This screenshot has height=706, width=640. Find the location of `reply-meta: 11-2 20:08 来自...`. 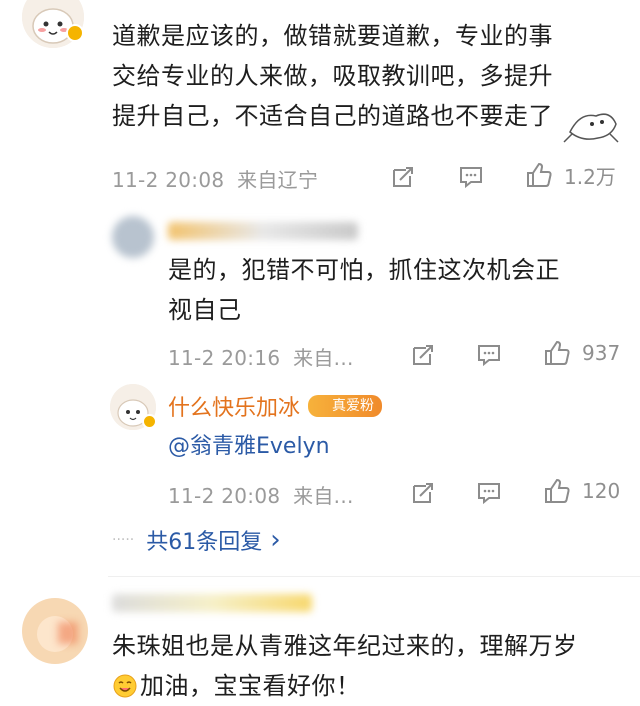

reply-meta: 11-2 20:08 来自... is located at coordinates (261, 494).